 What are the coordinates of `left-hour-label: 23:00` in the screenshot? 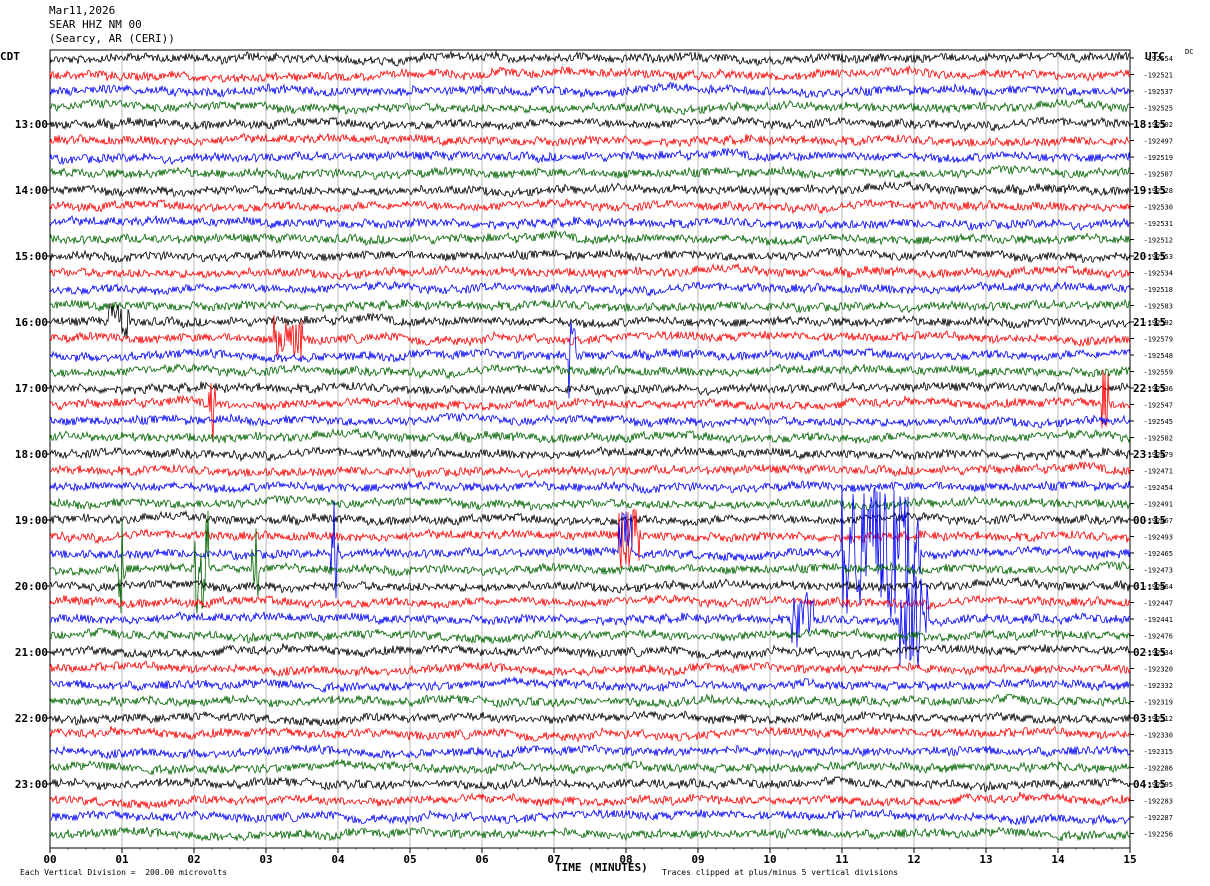 It's located at (31, 784).